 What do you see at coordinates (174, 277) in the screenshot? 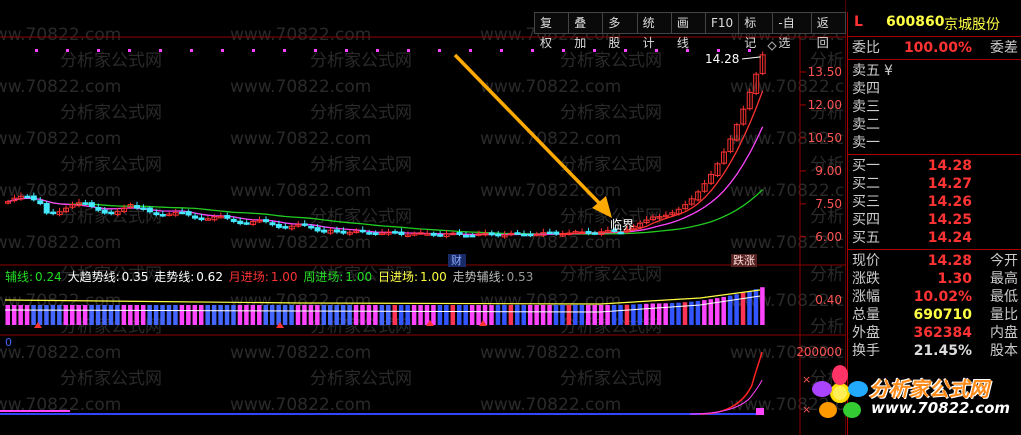
I see `legend-name: 走势线:` at bounding box center [174, 277].